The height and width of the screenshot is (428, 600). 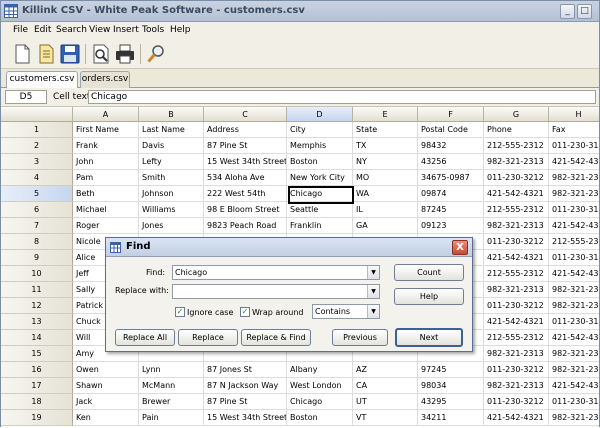 I want to click on table-cell: 011-230-3212, so click(x=516, y=370).